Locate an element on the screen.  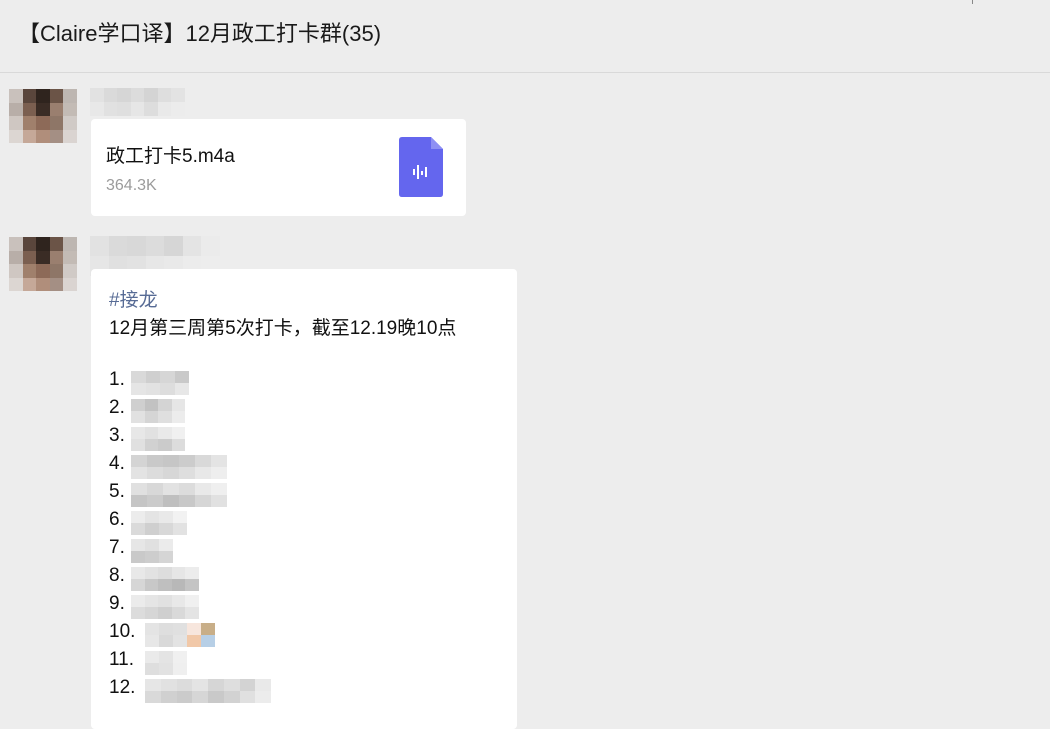
file-size: 364.3K is located at coordinates (131, 185).